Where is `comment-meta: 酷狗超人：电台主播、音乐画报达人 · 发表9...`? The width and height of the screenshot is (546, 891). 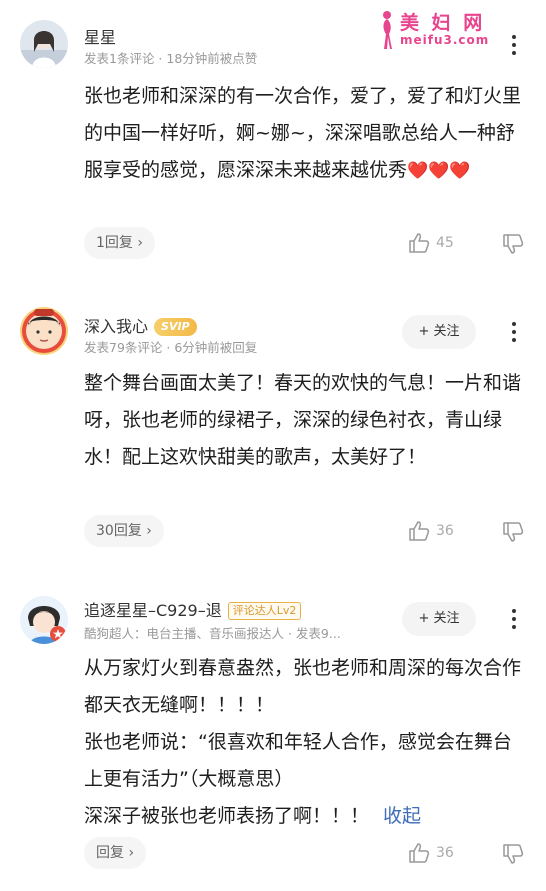 comment-meta: 酷狗超人：电台主播、音乐画报达人 · 发表9... is located at coordinates (212, 633).